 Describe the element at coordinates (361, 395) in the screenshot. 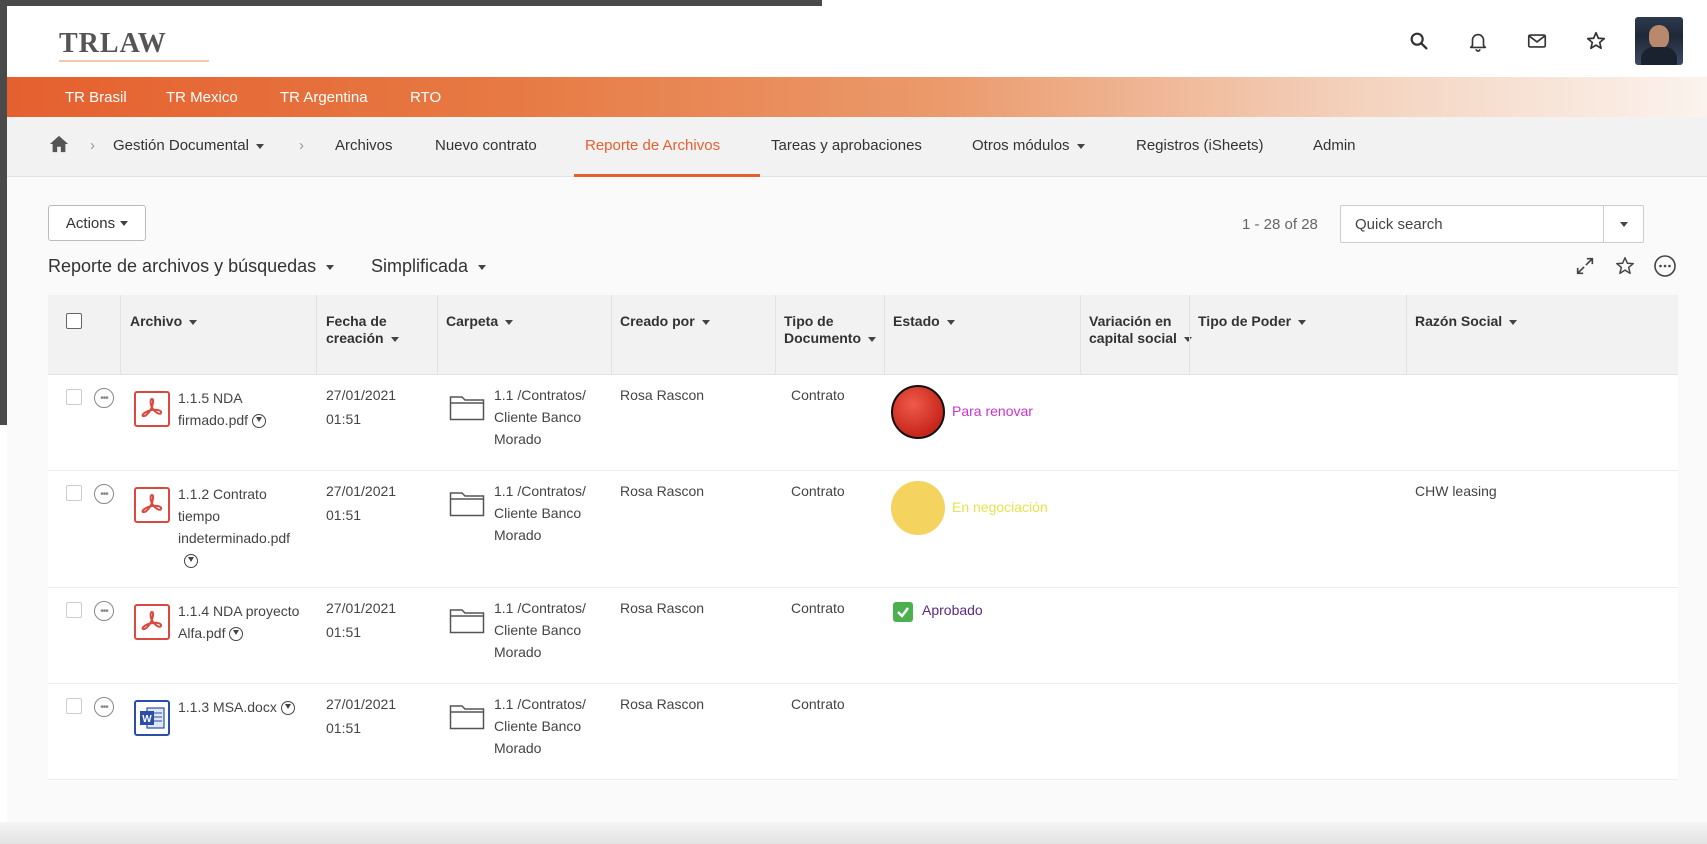

I see `creation-date-day: 27/01/2021` at that location.